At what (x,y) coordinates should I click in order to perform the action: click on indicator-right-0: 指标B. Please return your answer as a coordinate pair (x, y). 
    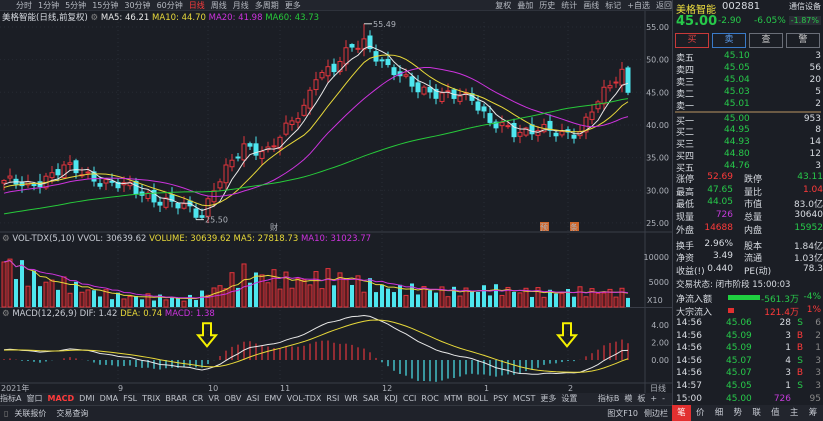
    Looking at the image, I should click on (609, 398).